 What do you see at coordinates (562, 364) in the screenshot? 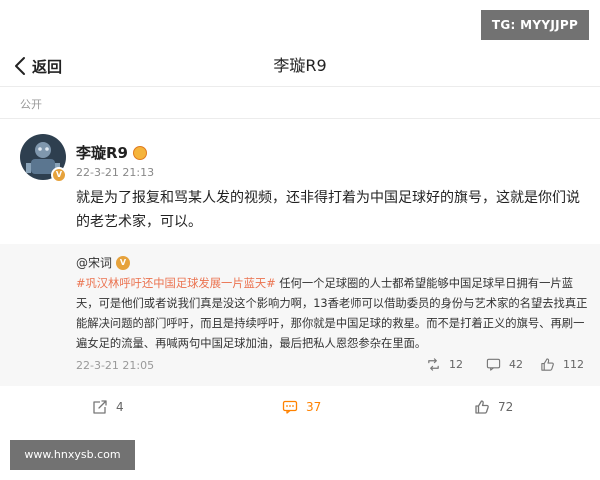
I see `repost-likes: 112` at bounding box center [562, 364].